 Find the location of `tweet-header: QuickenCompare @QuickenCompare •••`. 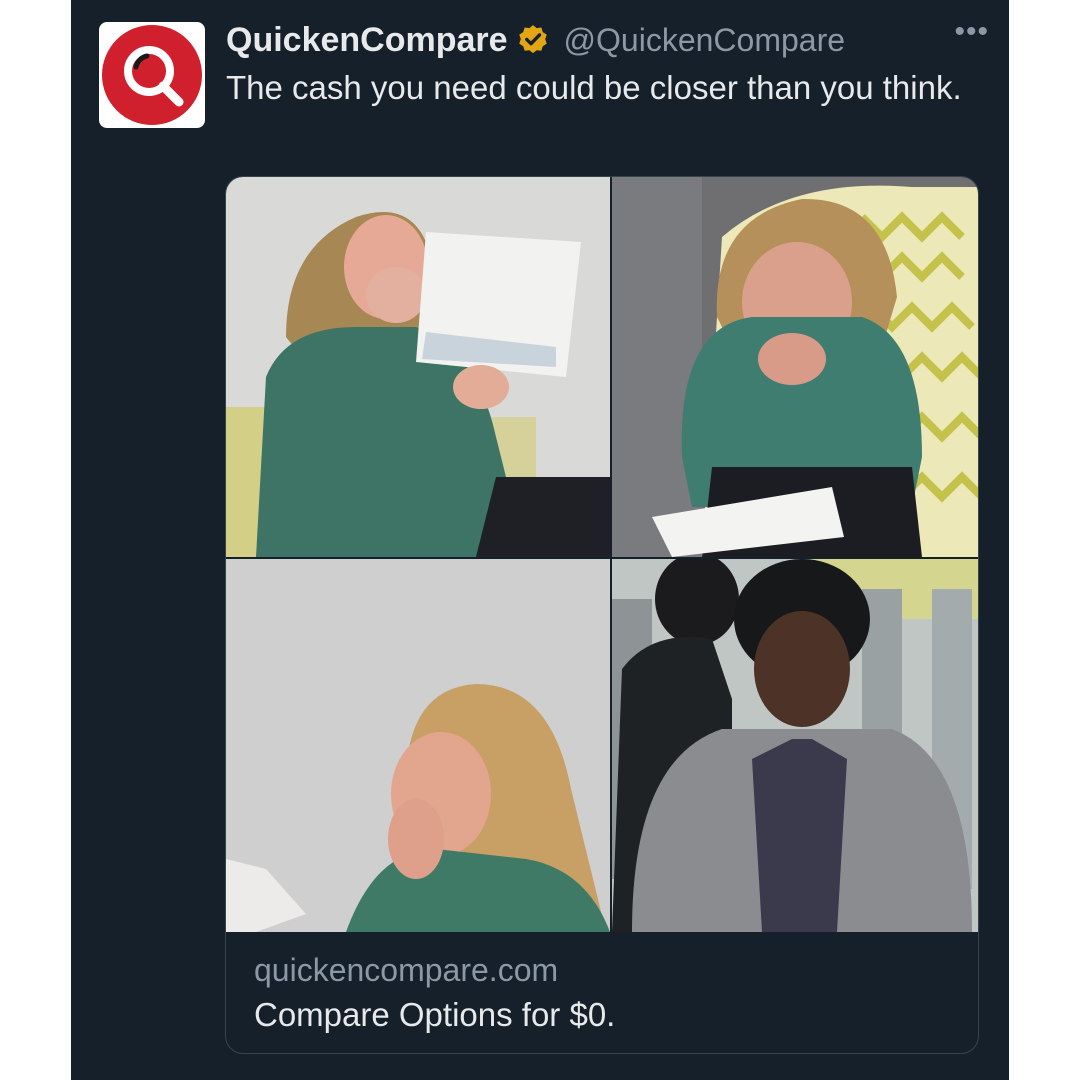

tweet-header: QuickenCompare @QuickenCompare ••• is located at coordinates (607, 39).